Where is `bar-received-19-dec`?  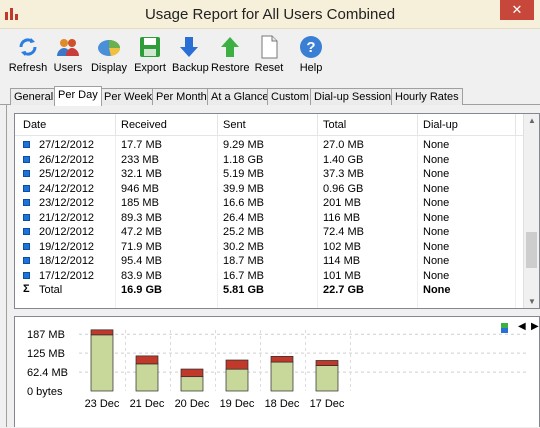
bar-received-19-dec is located at coordinates (237, 380).